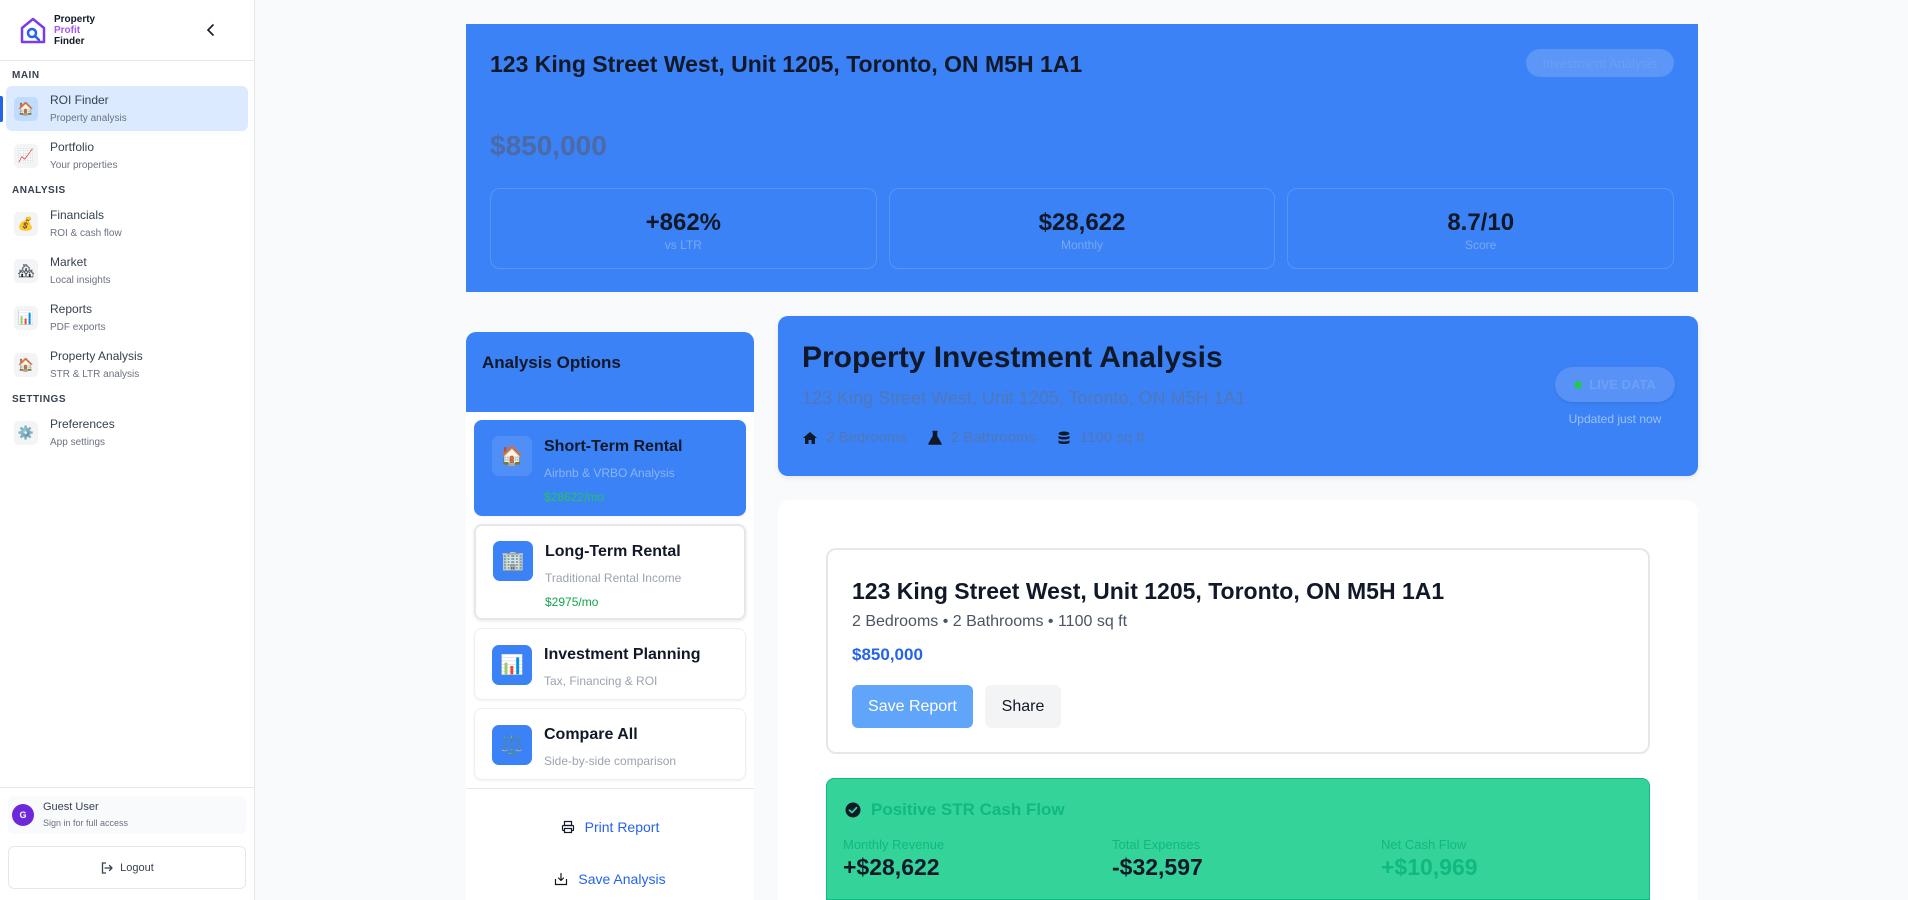 This screenshot has height=900, width=1908. I want to click on save-analysis-button: Save Analysis, so click(610, 879).